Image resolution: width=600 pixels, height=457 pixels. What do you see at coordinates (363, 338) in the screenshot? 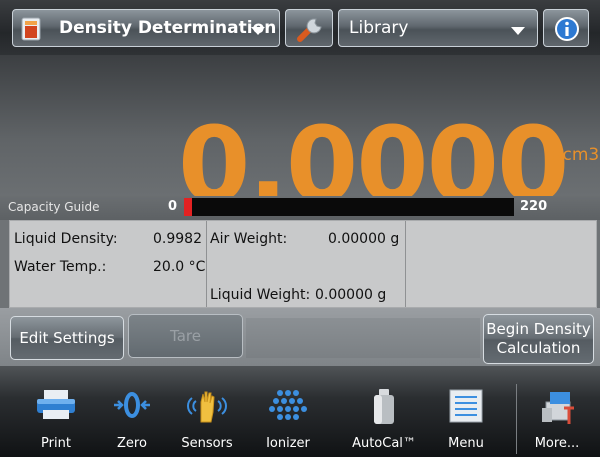
I see `action-bar-spacer` at bounding box center [363, 338].